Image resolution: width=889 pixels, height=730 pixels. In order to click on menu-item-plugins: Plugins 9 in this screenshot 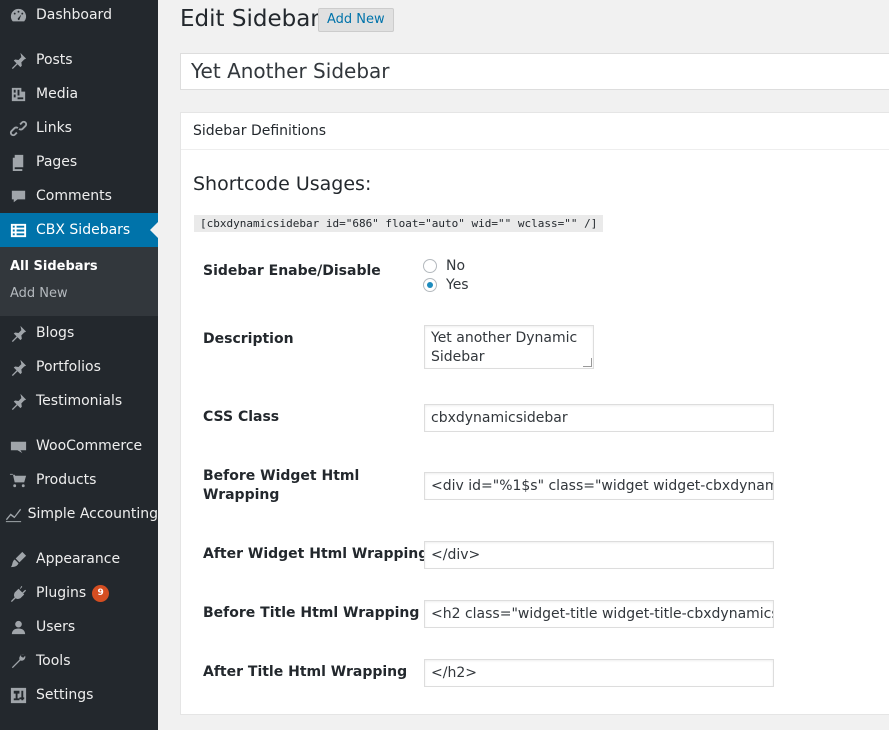, I will do `click(79, 593)`.